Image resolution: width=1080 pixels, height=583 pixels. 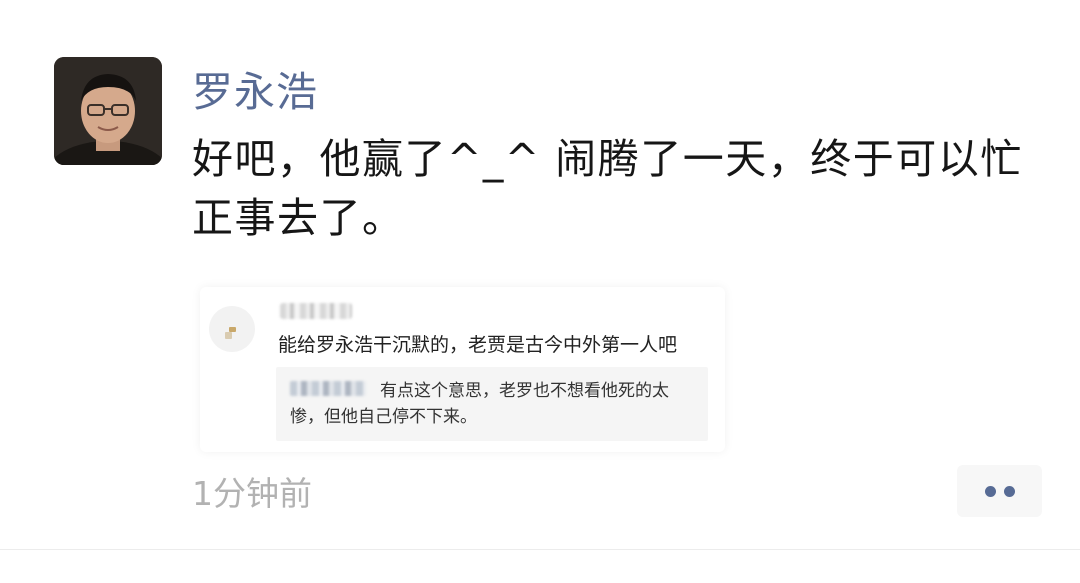 I want to click on post-timestamp: 1分钟前, so click(x=252, y=493).